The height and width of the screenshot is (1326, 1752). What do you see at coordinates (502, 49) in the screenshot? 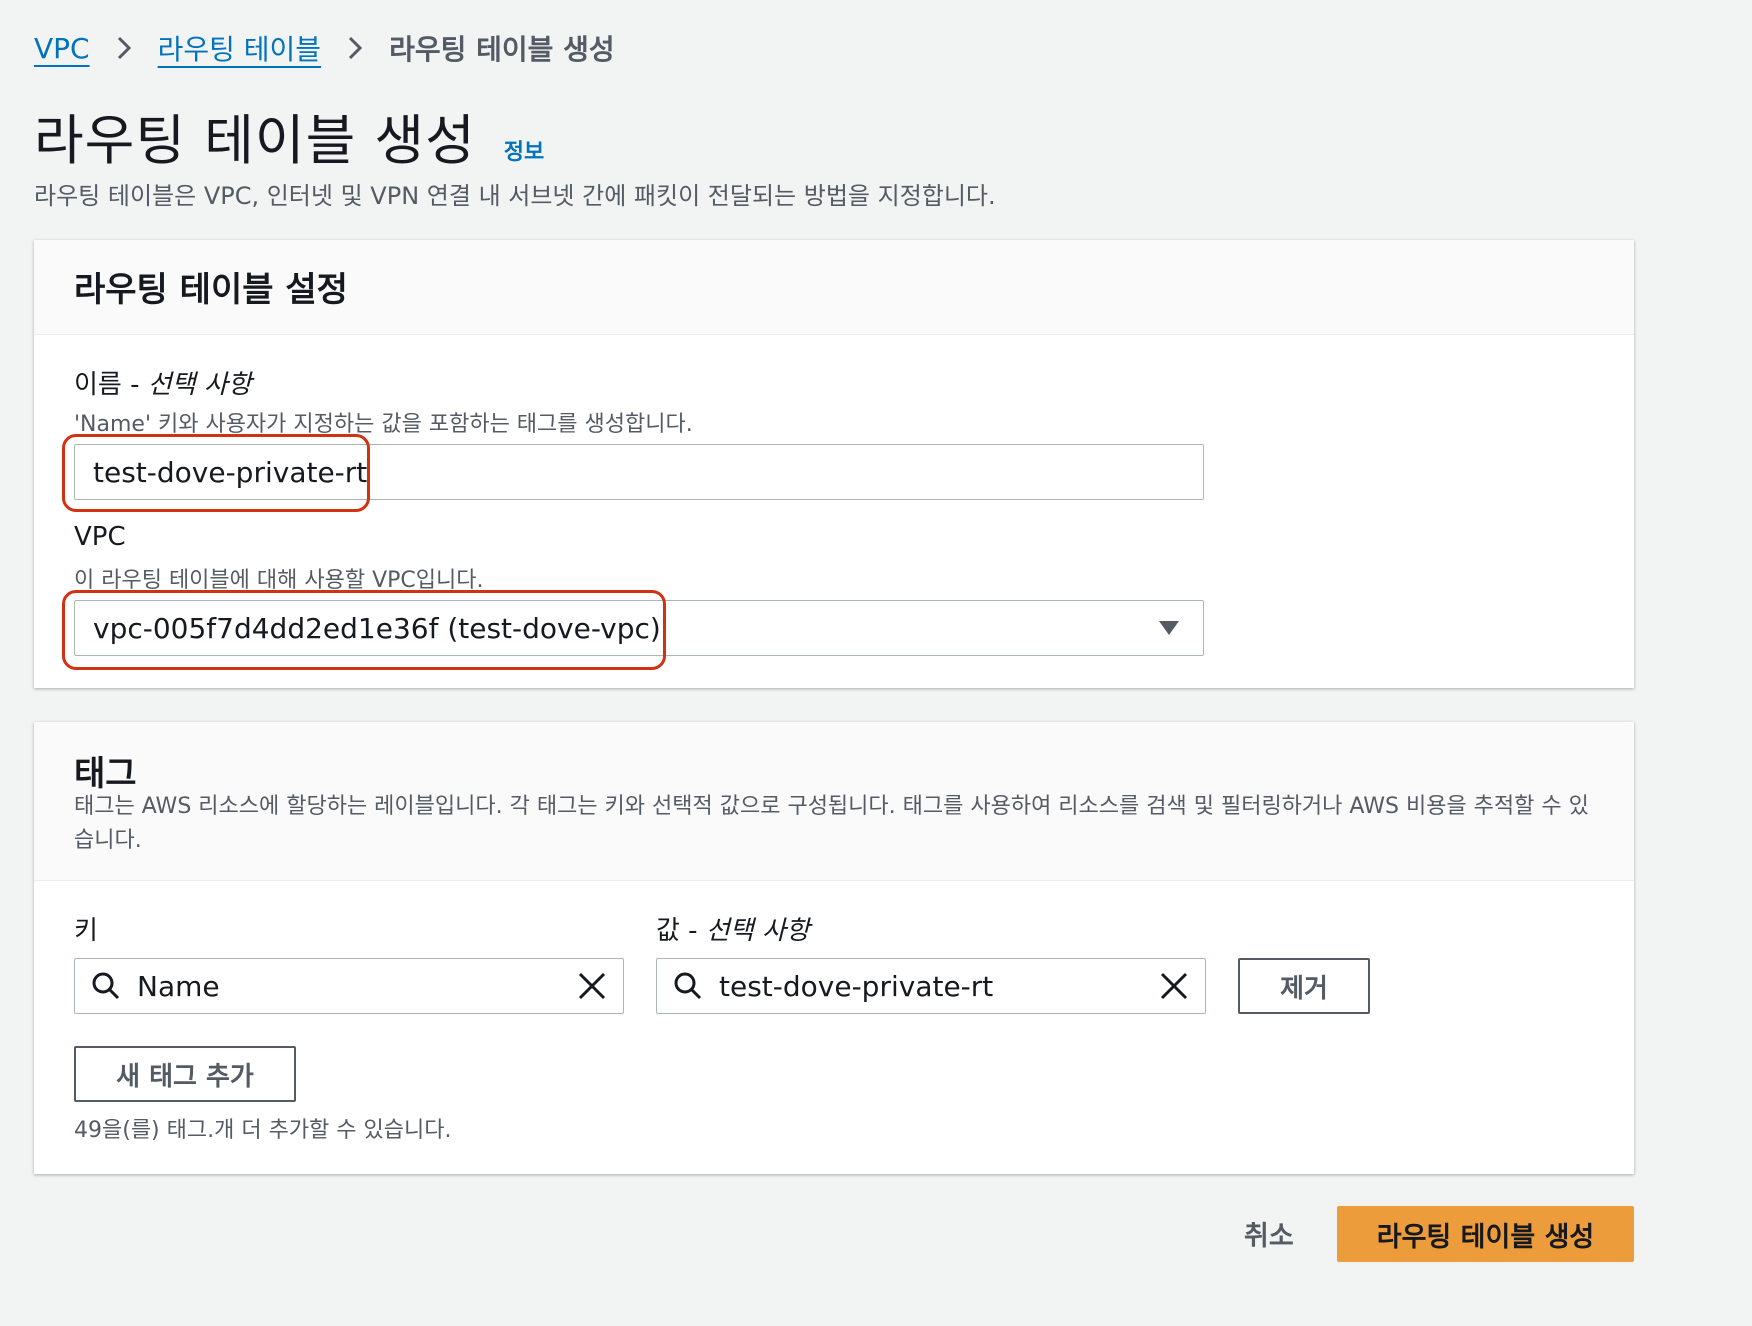
I see `breadcrumb-current: 라우팅 테이블 생성` at bounding box center [502, 49].